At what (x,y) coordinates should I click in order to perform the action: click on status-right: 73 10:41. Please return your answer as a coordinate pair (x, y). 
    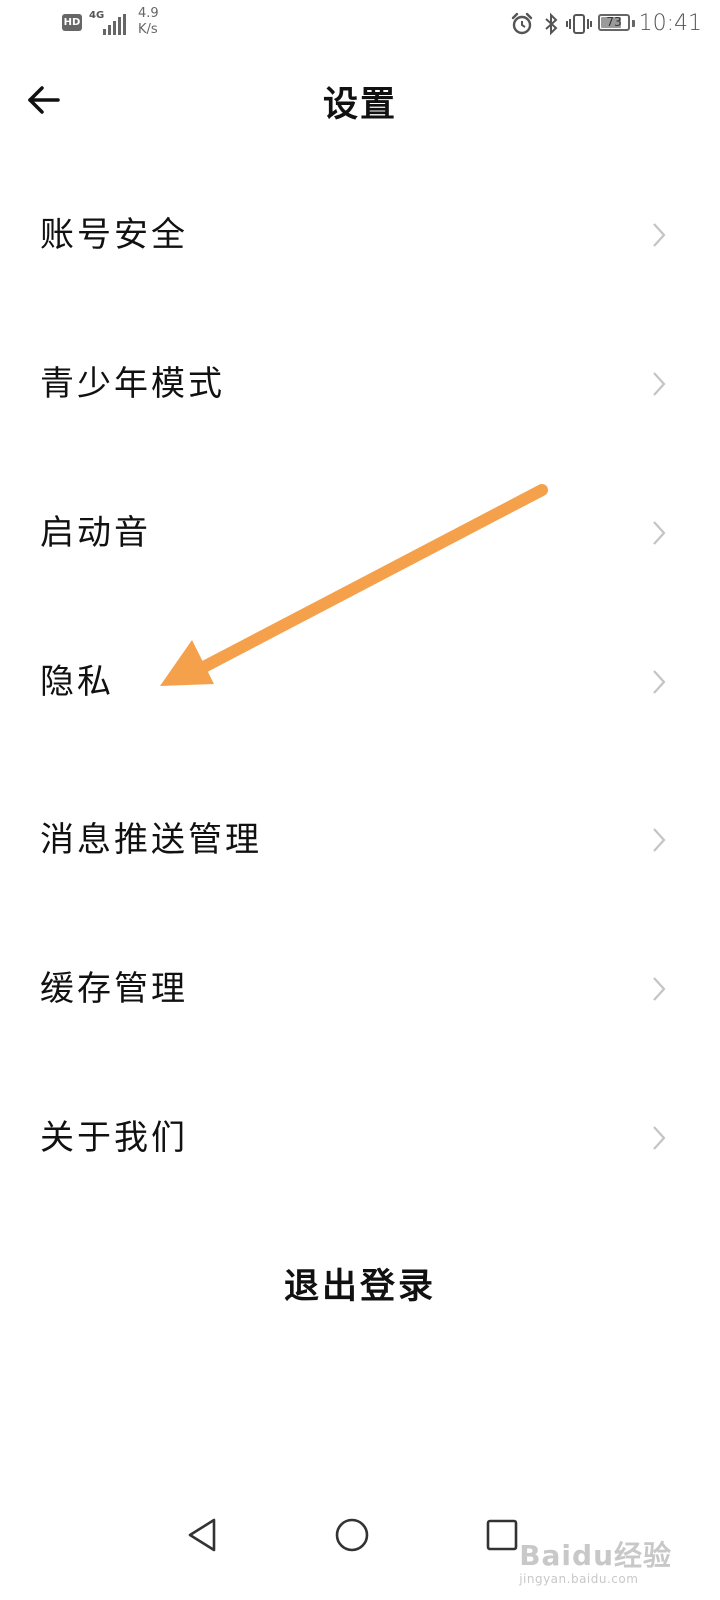
    Looking at the image, I should click on (606, 25).